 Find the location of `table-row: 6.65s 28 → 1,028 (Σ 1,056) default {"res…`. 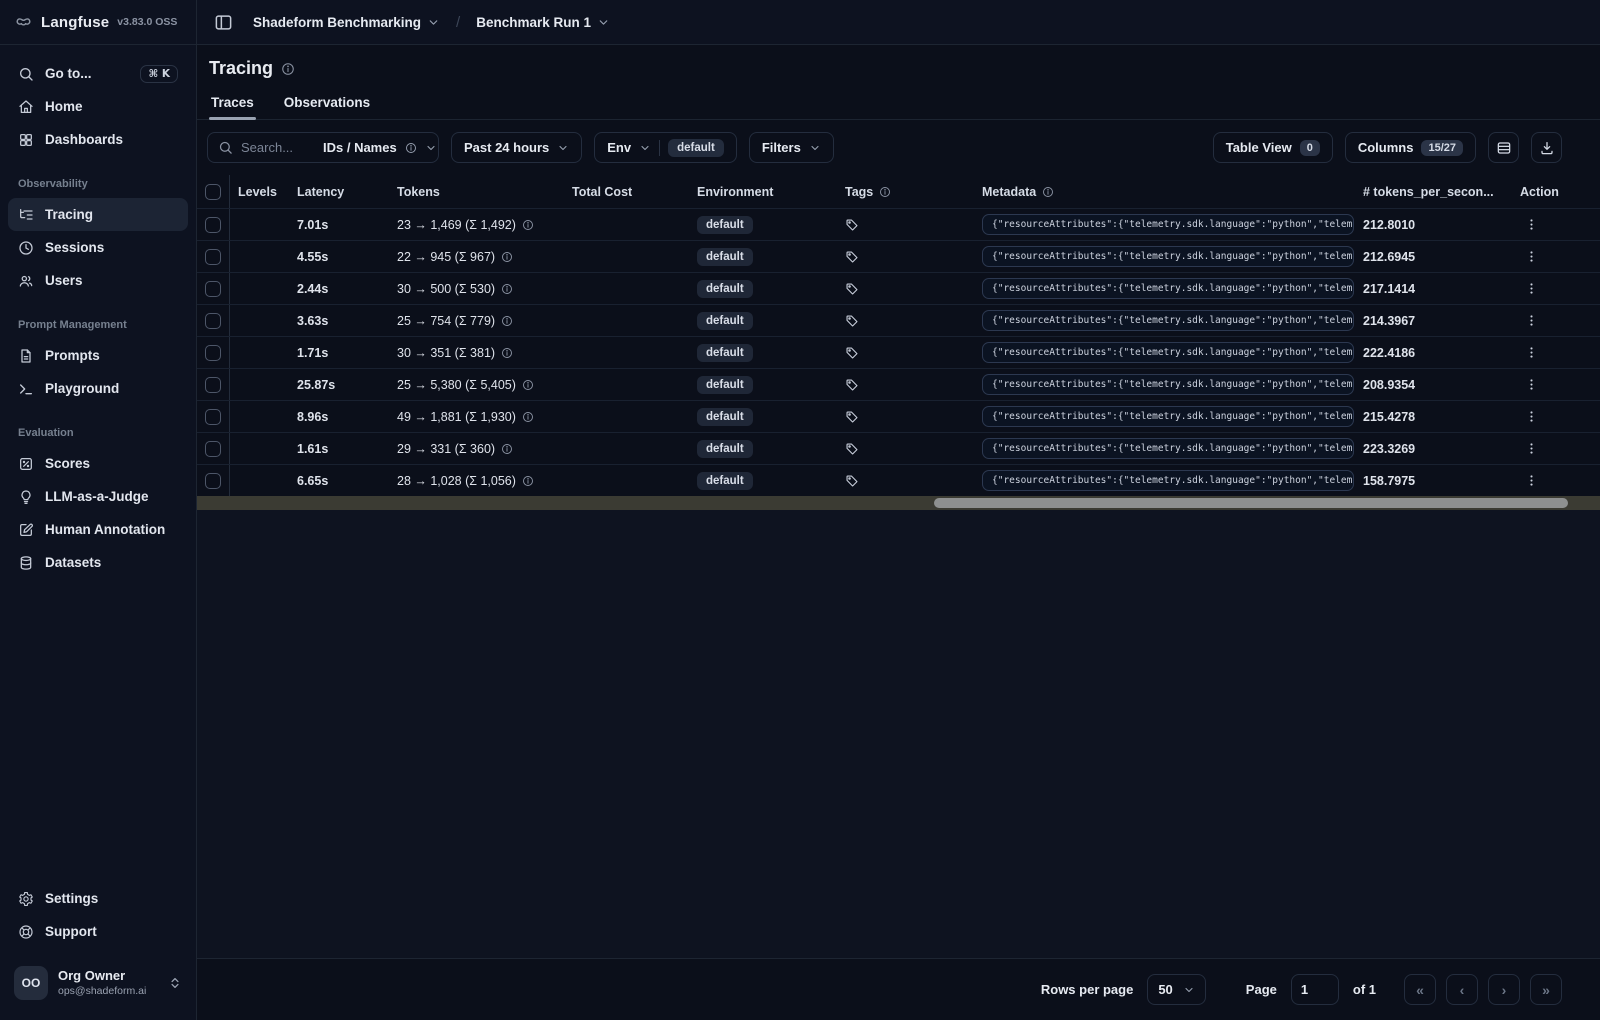

table-row: 6.65s 28 → 1,028 (Σ 1,056) default {"res… is located at coordinates (898, 480).